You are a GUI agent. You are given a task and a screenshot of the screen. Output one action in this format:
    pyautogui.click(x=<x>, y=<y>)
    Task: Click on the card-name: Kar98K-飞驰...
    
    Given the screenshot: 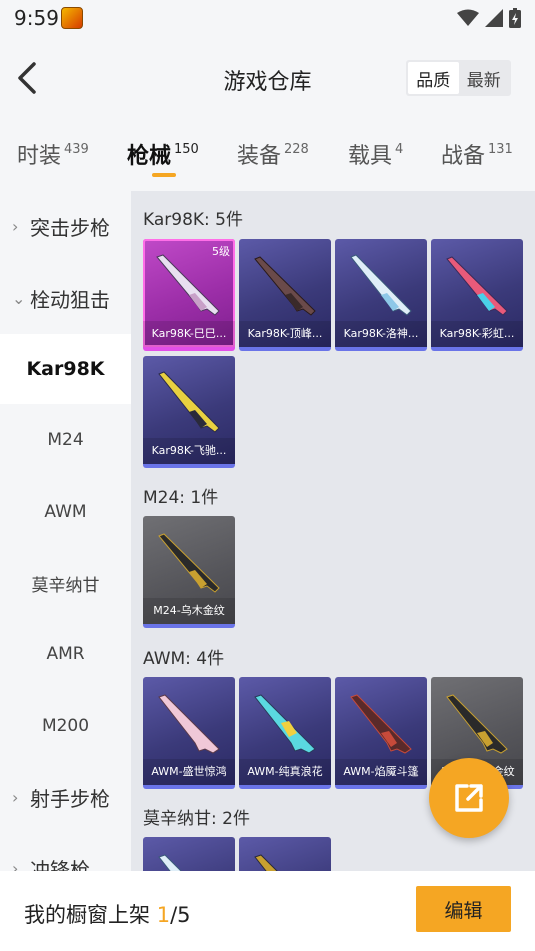 What is the action you would take?
    pyautogui.click(x=189, y=451)
    